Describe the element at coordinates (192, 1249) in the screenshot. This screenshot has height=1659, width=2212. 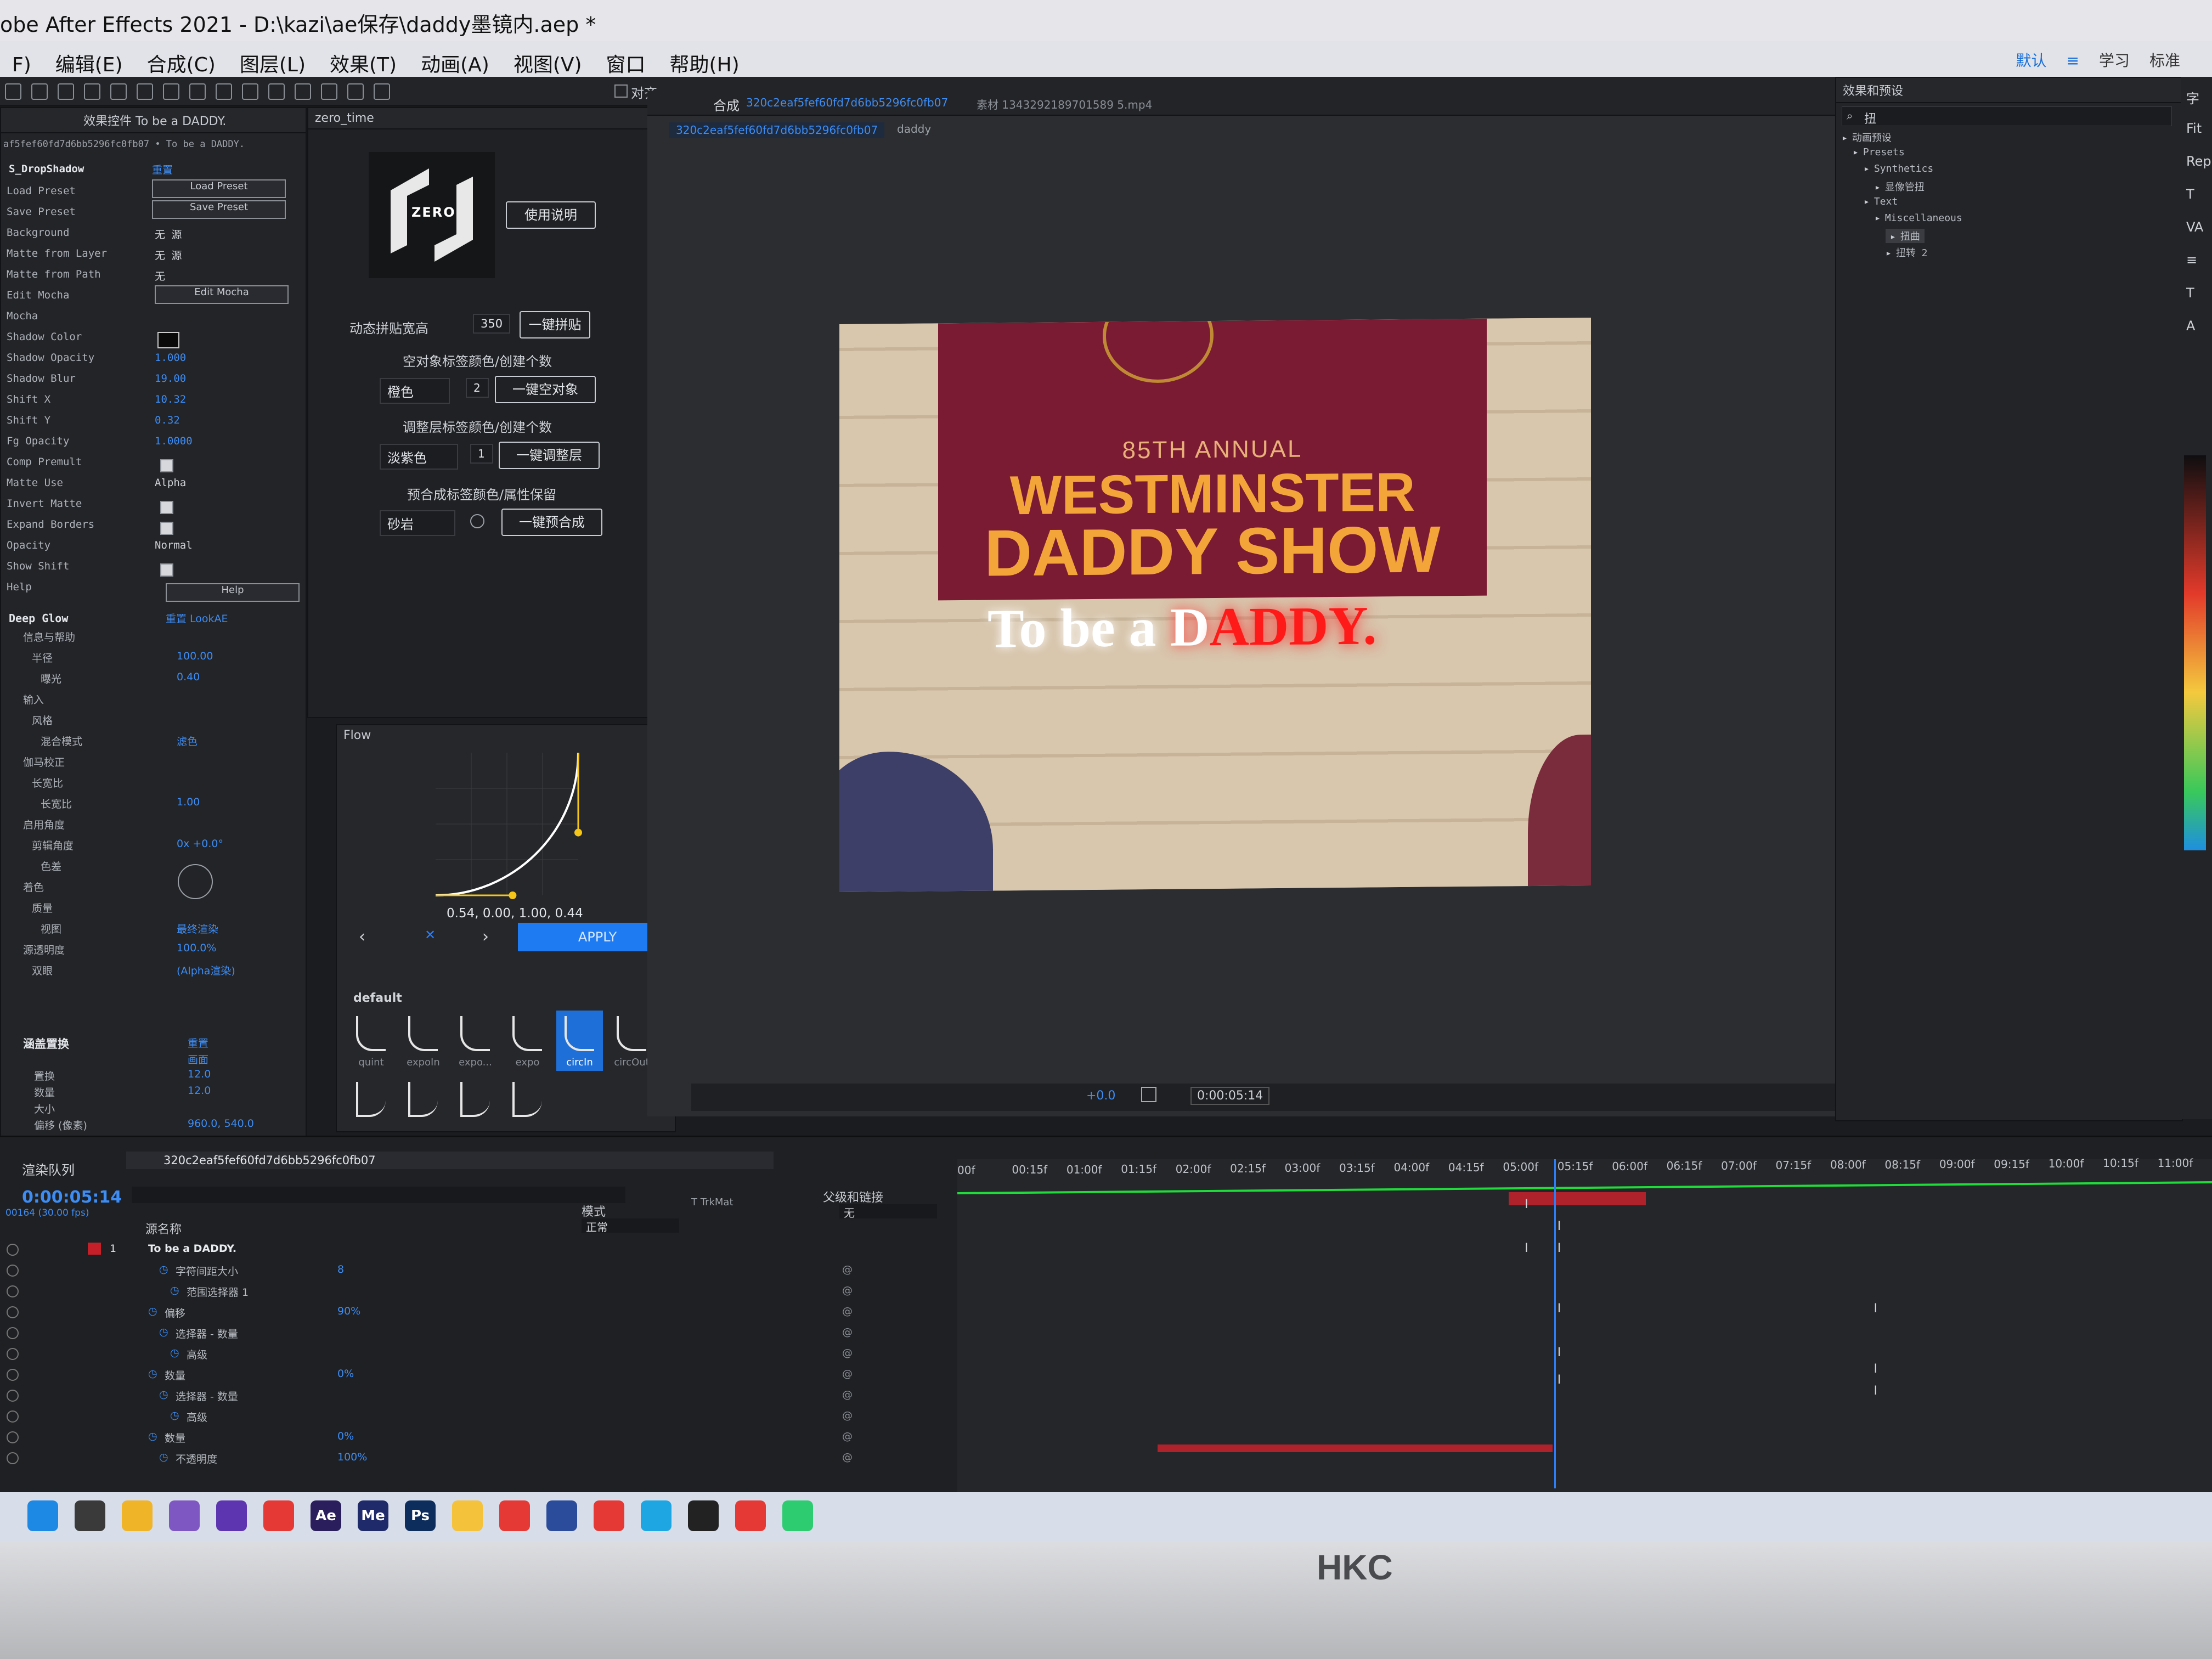
I see `layer-name: To be a DADDY.` at that location.